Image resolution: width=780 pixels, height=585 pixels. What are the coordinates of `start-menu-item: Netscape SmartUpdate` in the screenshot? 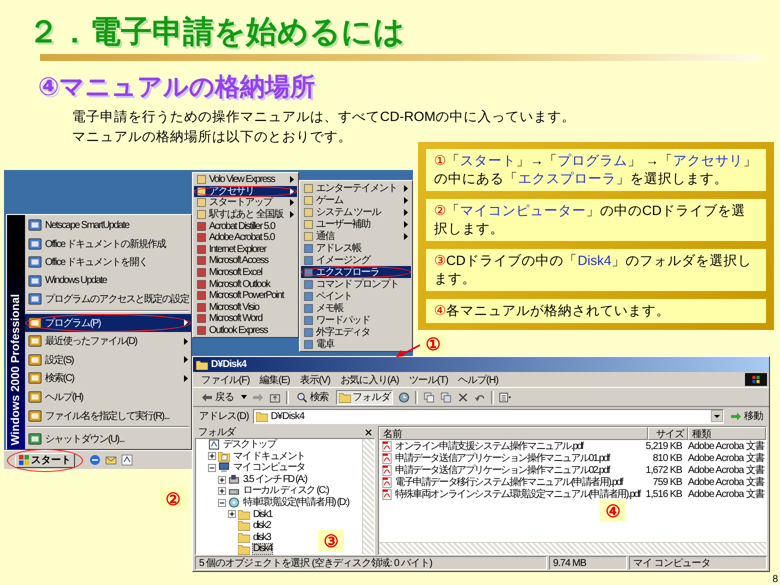 It's located at (108, 225).